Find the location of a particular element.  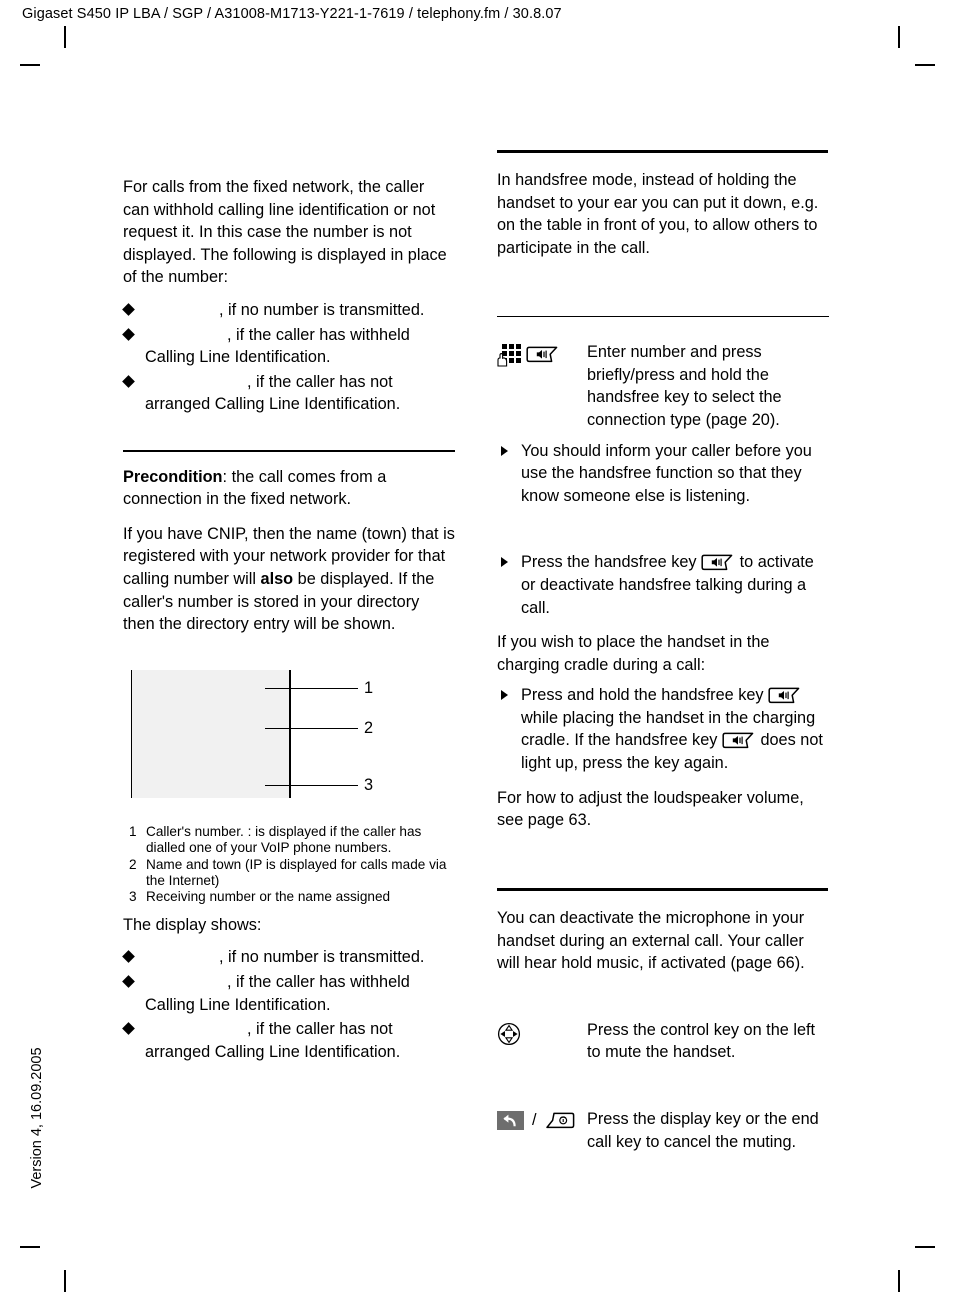

callout-number: 2 is located at coordinates (369, 727).